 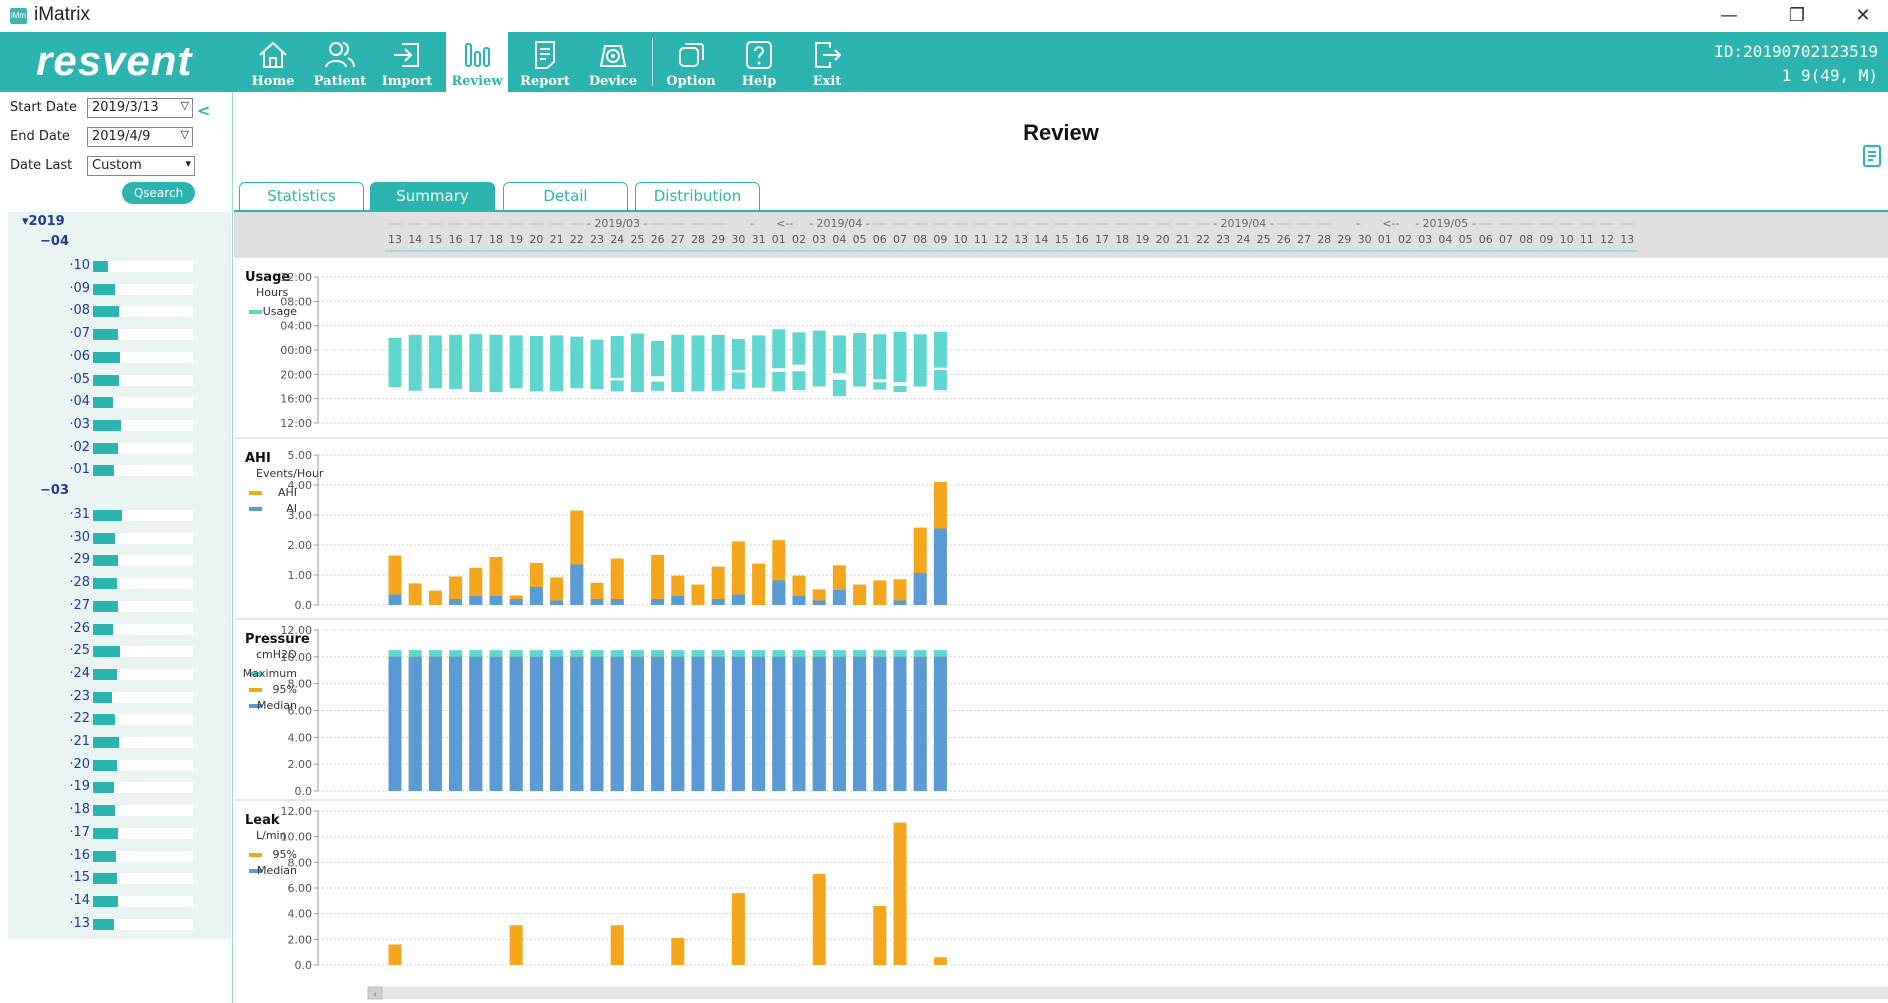 What do you see at coordinates (1304, 239) in the screenshot?
I see `timeline-day: 27` at bounding box center [1304, 239].